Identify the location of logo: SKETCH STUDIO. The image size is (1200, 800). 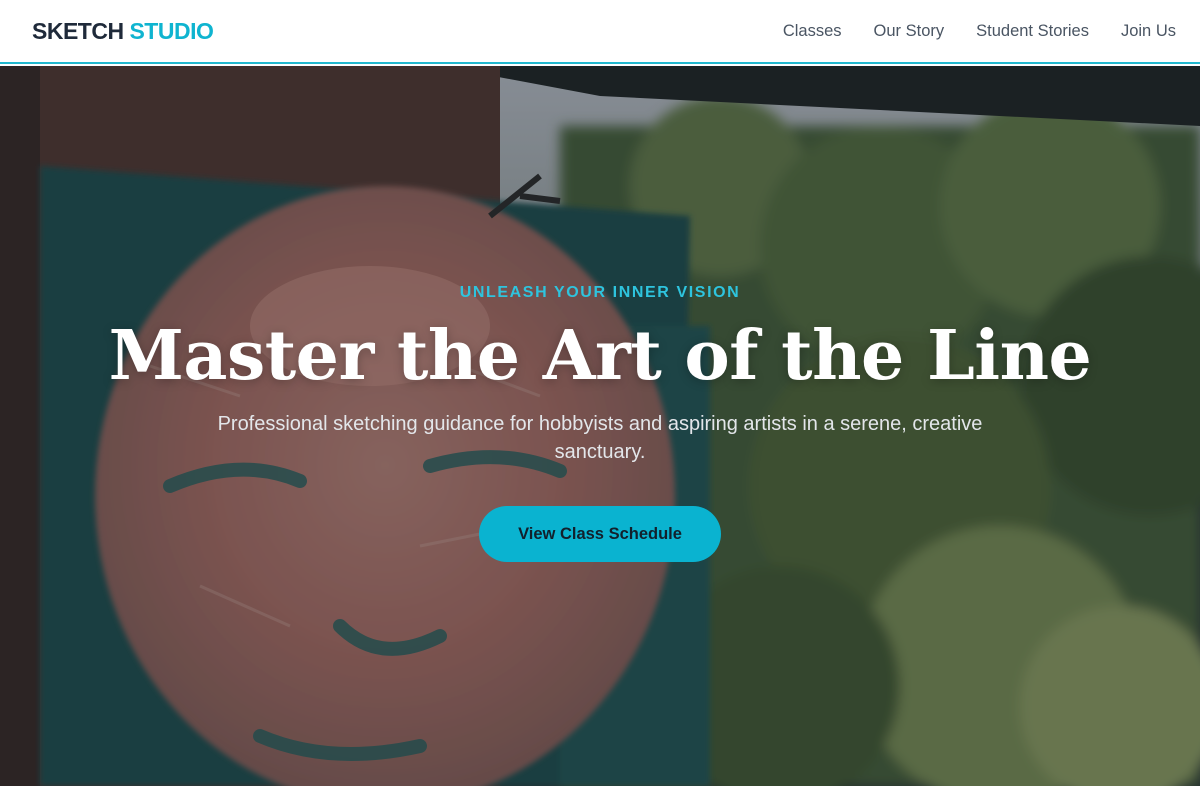
(123, 31).